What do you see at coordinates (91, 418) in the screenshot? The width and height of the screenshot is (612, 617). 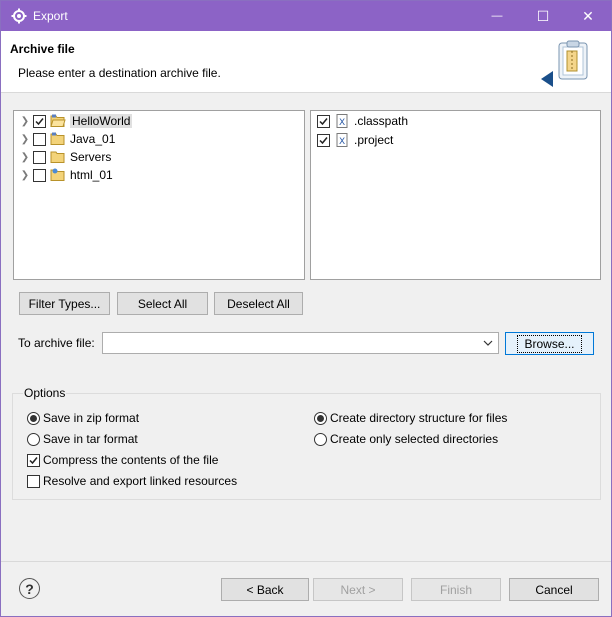 I see `save-zip-label: Save in zip format` at bounding box center [91, 418].